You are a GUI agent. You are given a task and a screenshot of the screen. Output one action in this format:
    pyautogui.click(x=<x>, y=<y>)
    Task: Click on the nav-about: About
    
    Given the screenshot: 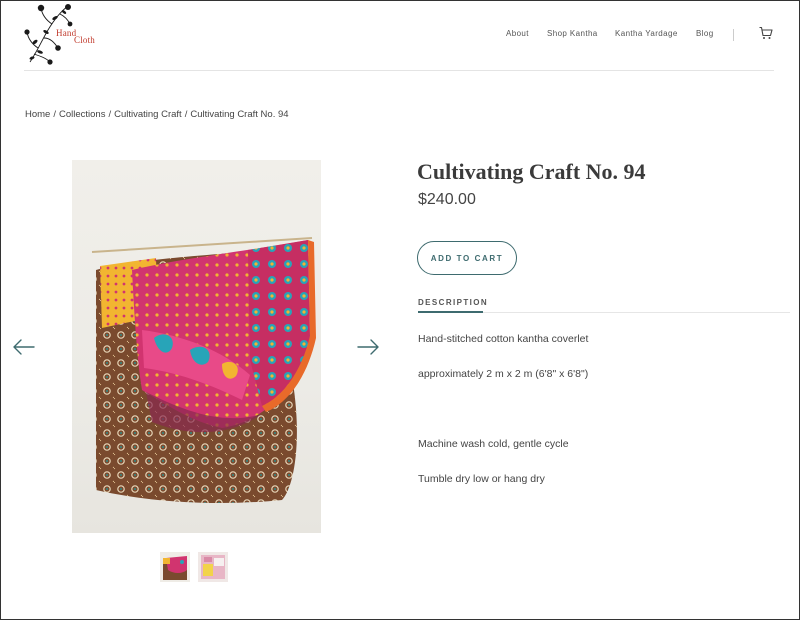 What is the action you would take?
    pyautogui.click(x=517, y=33)
    